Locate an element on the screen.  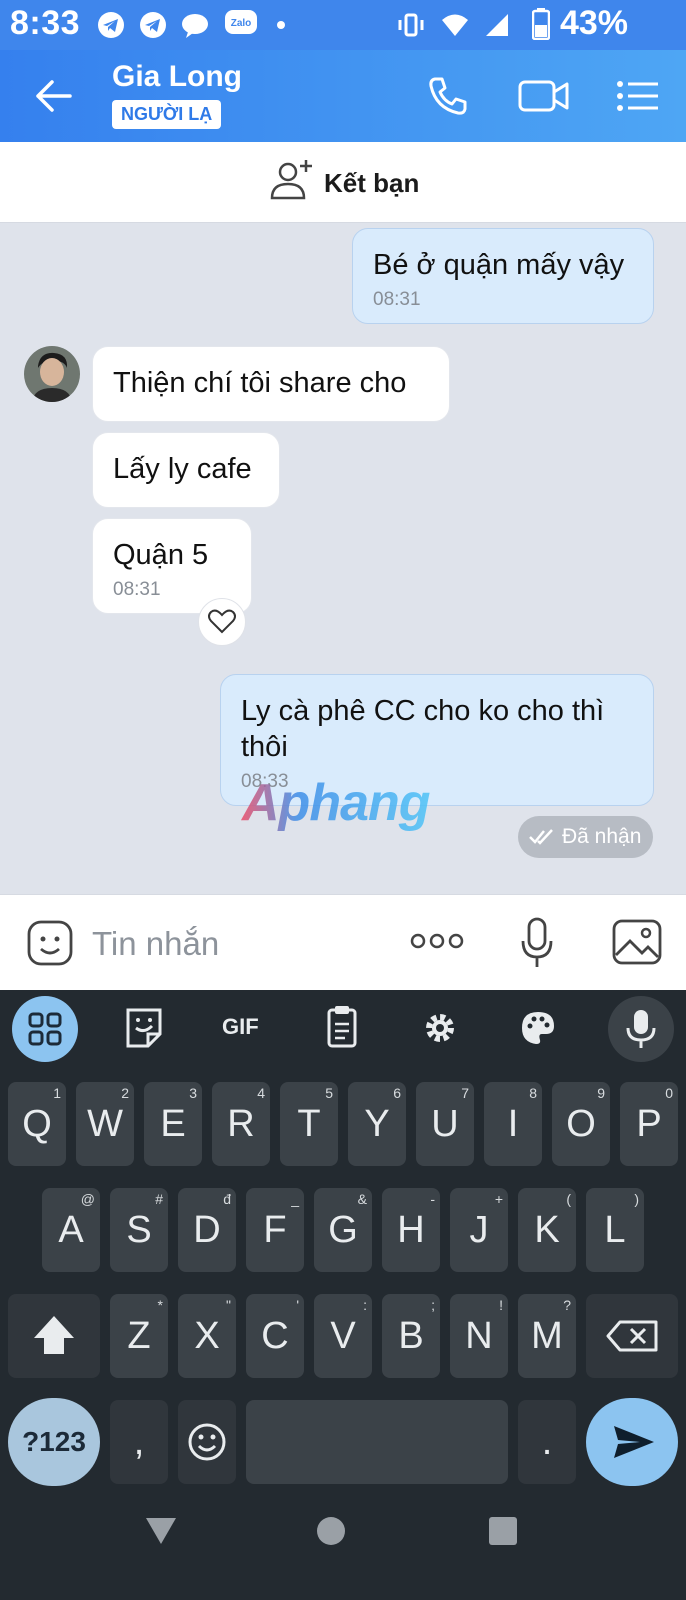
apps-grid-icon is located at coordinates (45, 1029).